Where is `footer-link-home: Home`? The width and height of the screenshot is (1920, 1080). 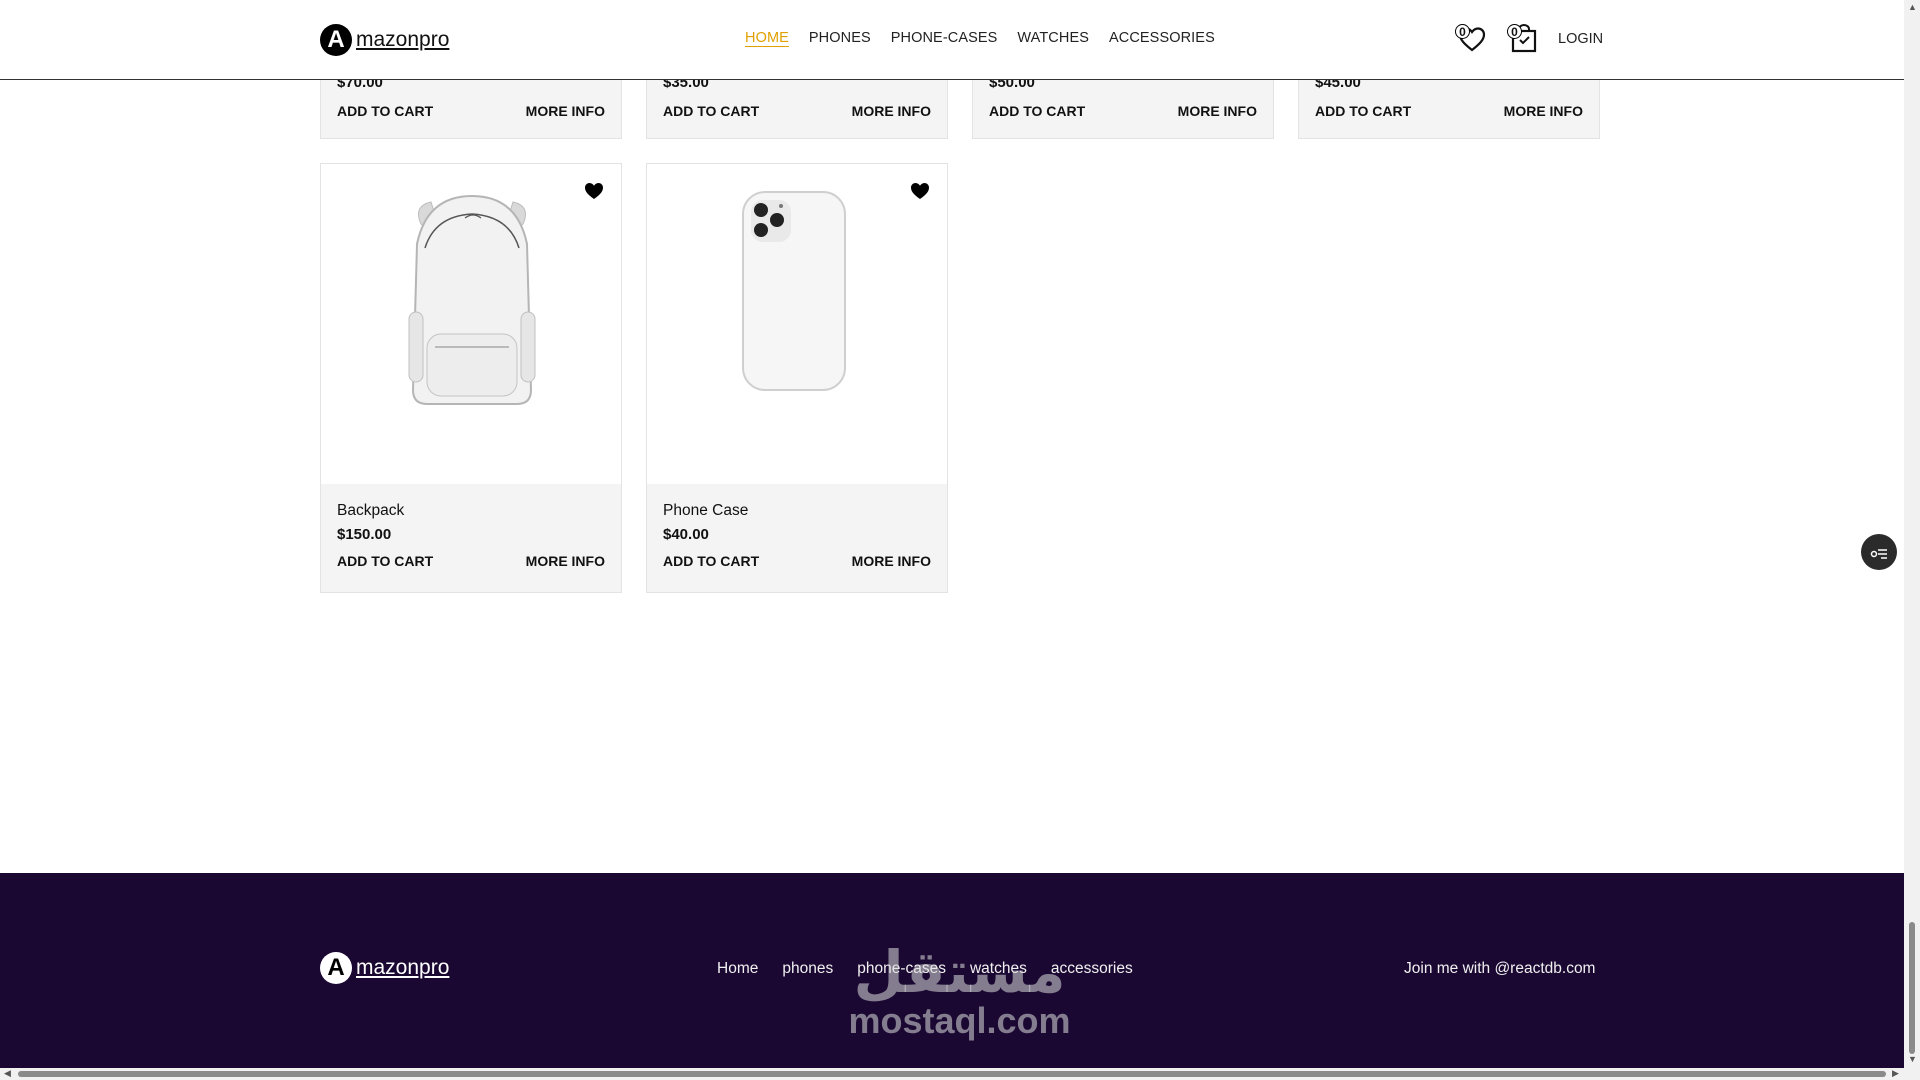
footer-link-home: Home is located at coordinates (737, 969).